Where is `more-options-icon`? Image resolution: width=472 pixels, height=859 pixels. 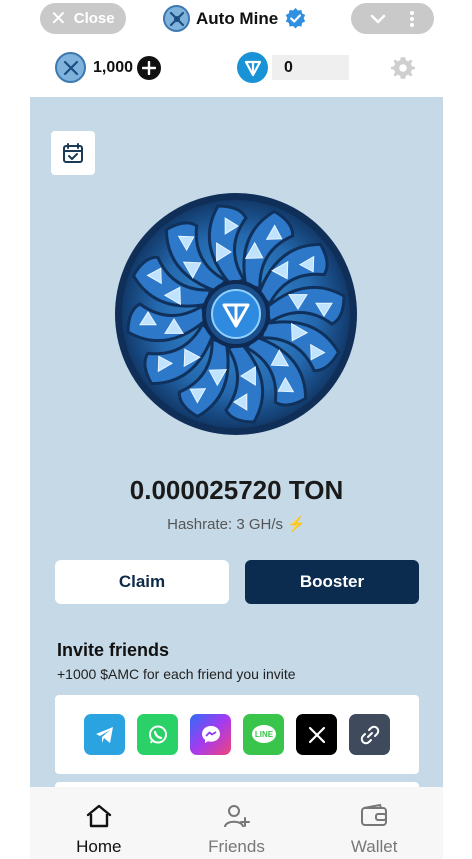
more-options-icon is located at coordinates (412, 19).